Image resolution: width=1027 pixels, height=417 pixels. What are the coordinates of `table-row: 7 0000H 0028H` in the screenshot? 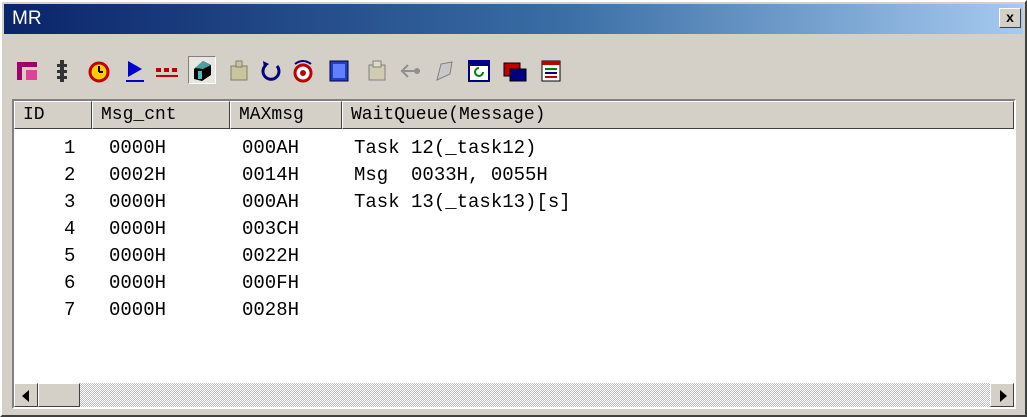 It's located at (514, 310).